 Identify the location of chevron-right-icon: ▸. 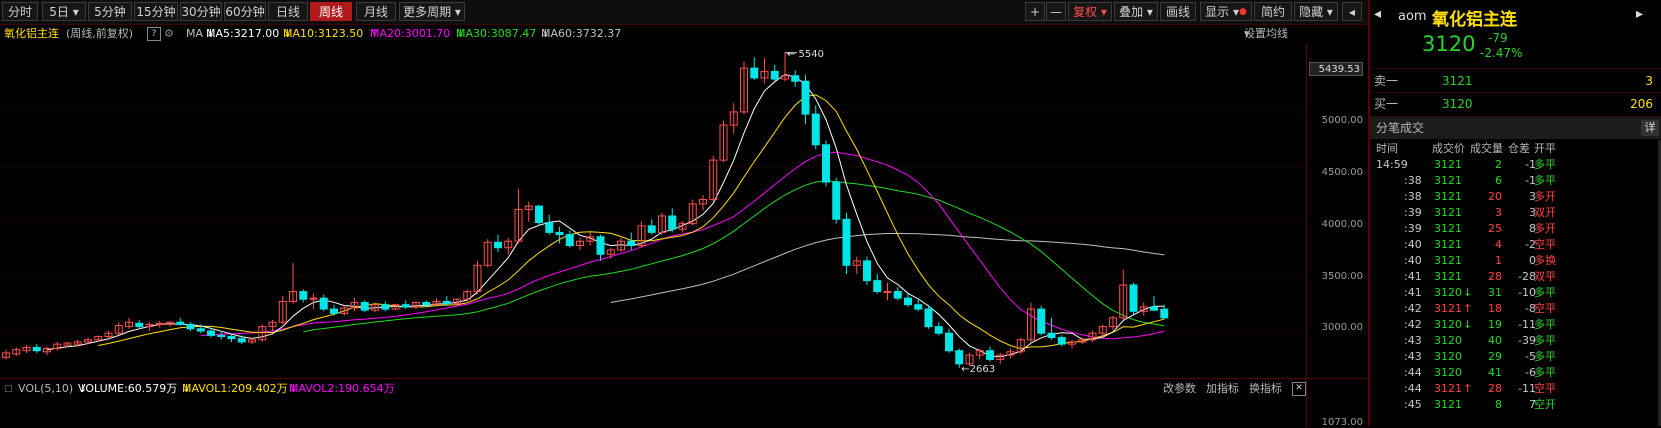
(1639, 14).